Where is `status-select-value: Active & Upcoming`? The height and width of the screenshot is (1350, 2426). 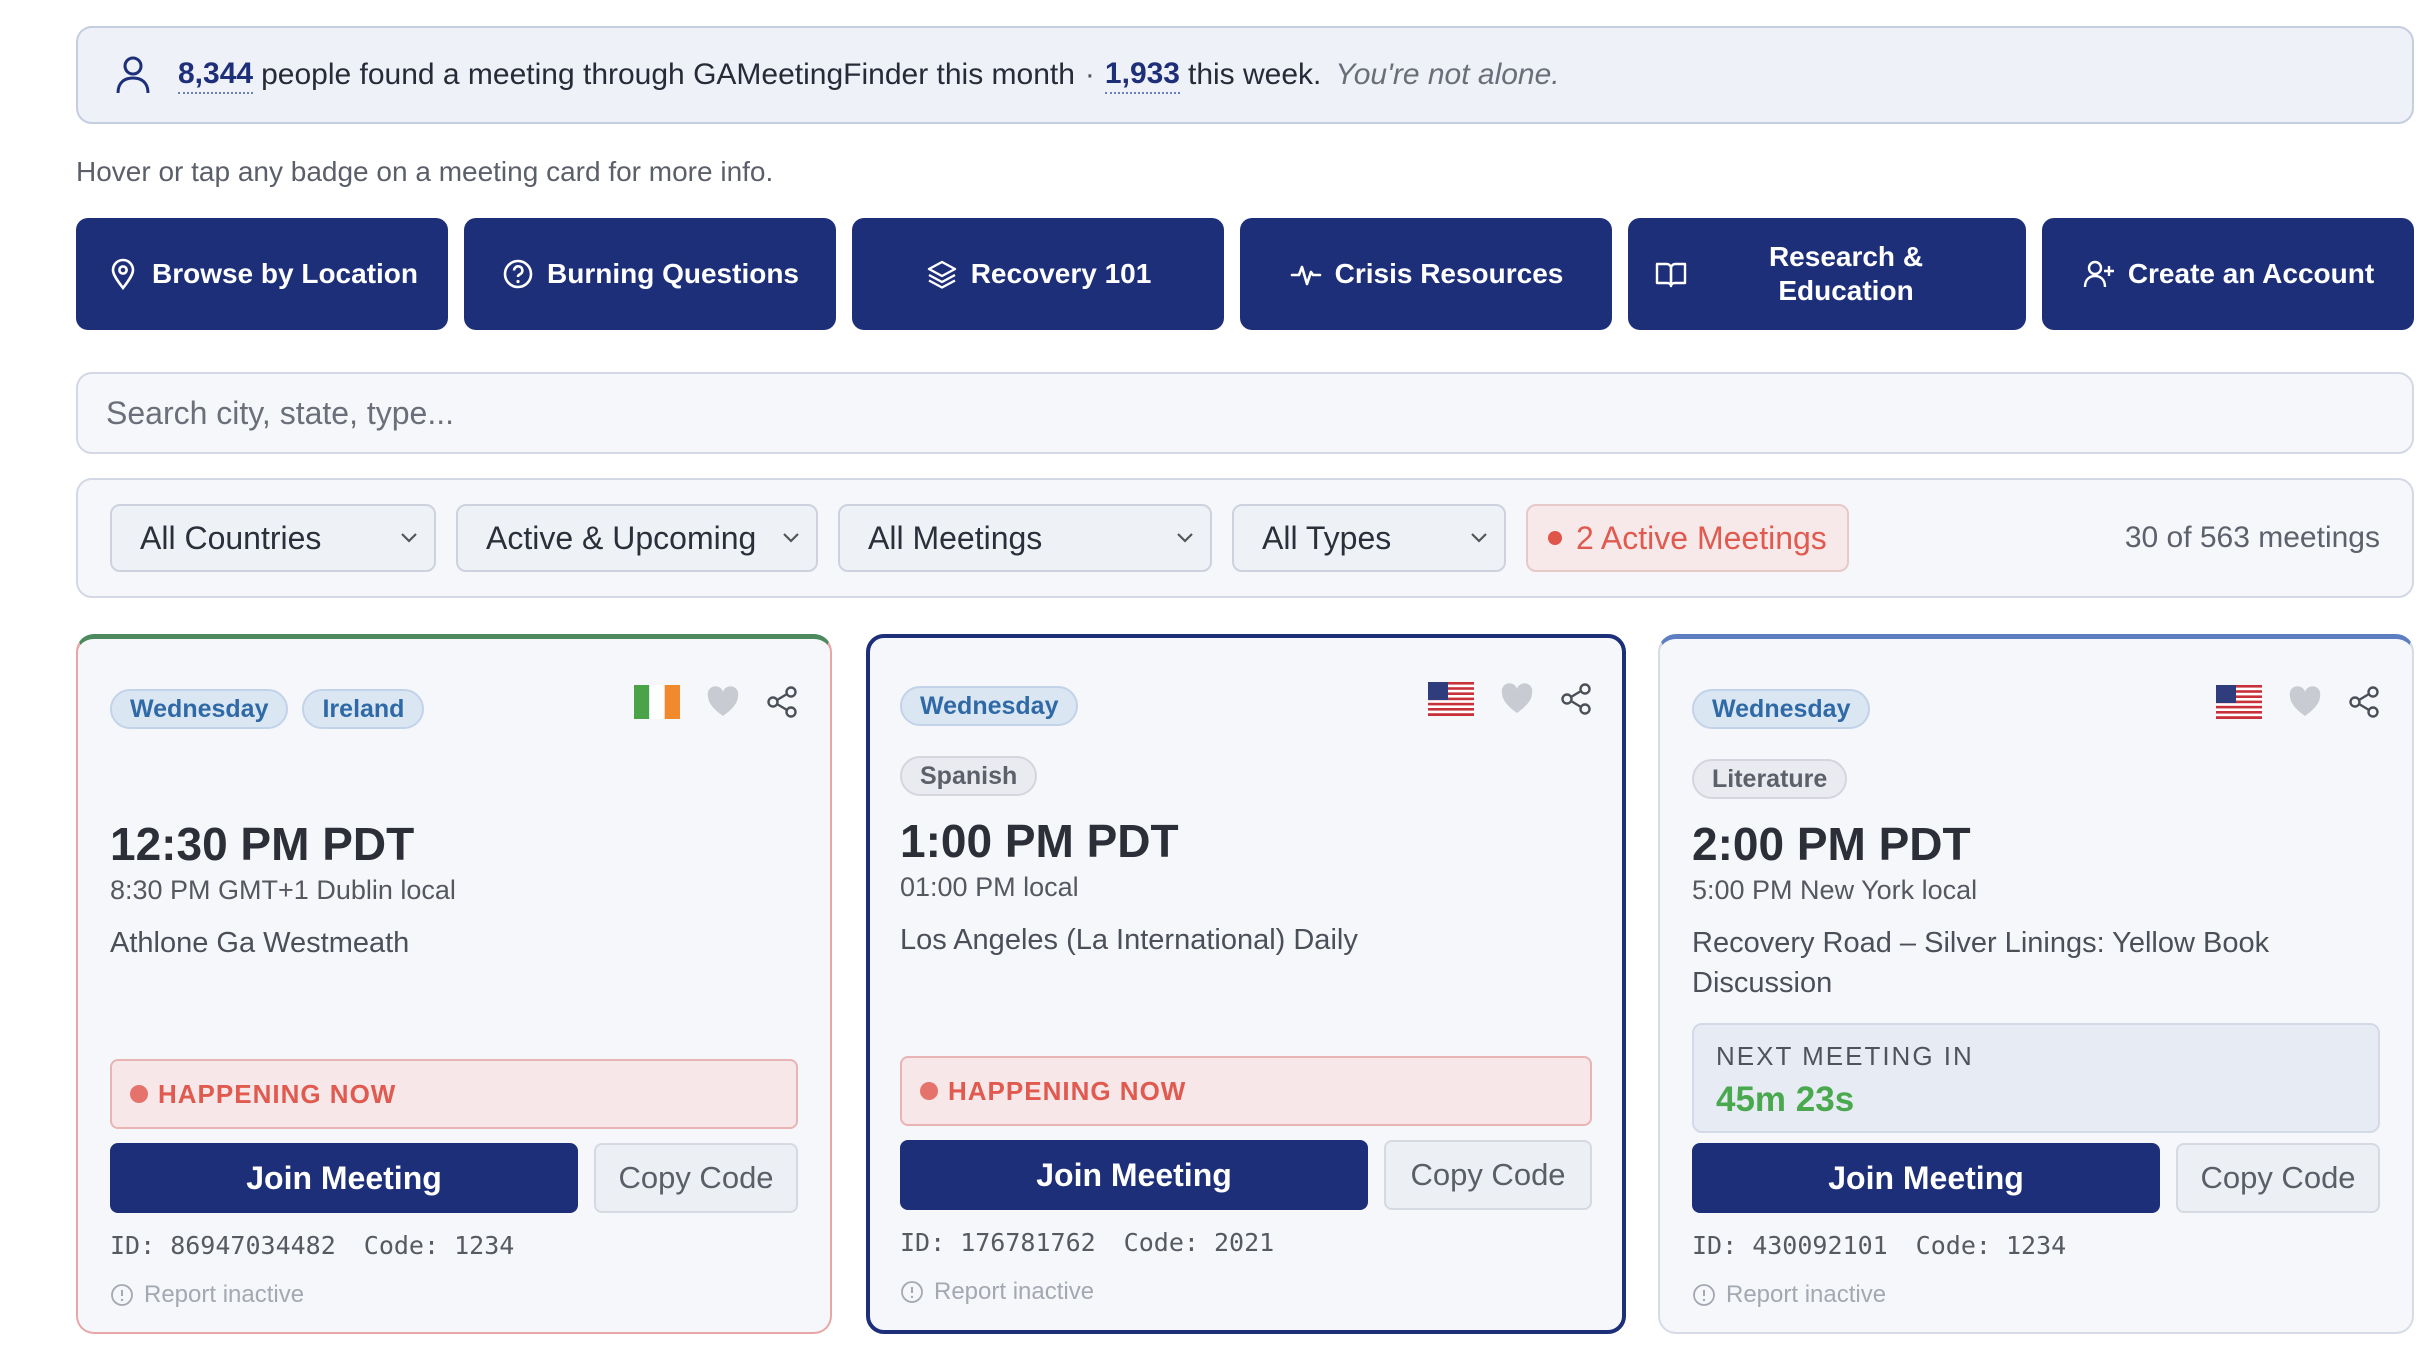
status-select-value: Active & Upcoming is located at coordinates (621, 537).